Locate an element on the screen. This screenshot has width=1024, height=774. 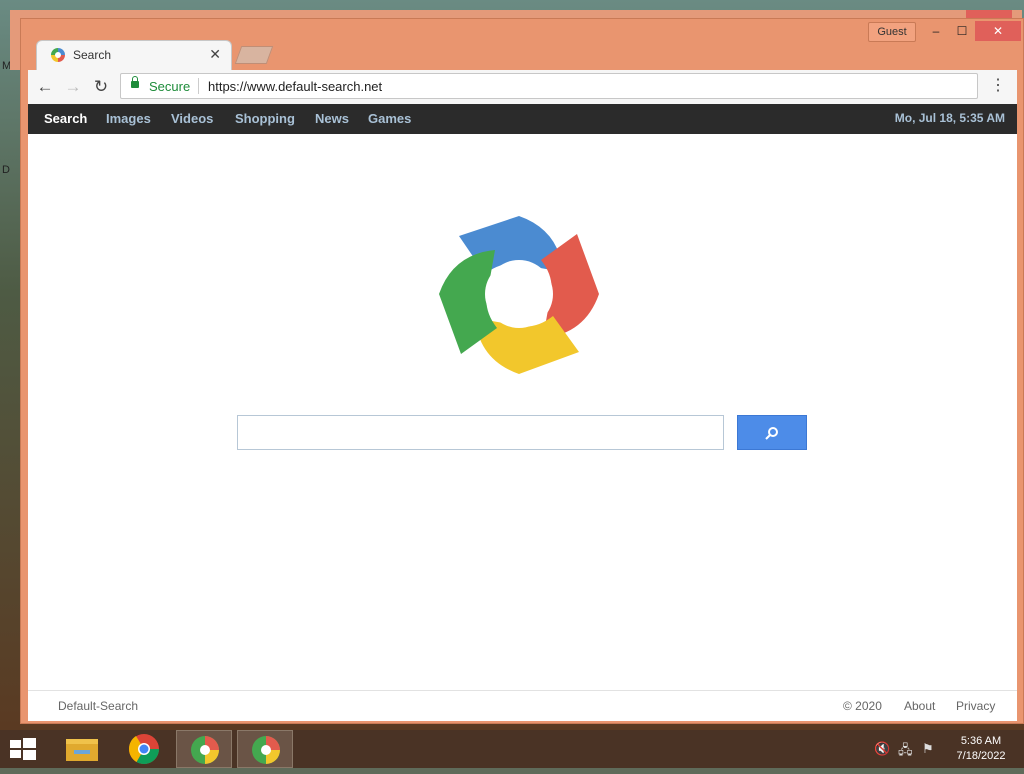
search-icon is located at coordinates (771, 434).